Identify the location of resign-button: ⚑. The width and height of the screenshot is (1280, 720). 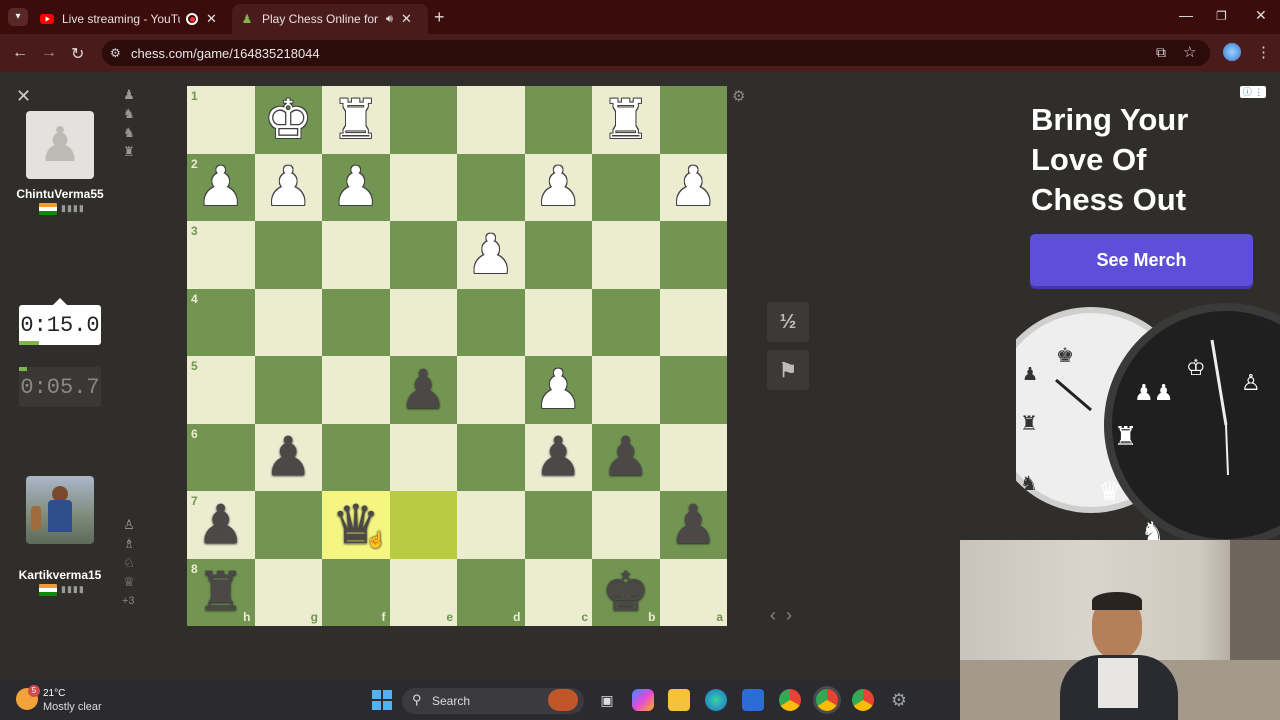
(788, 370).